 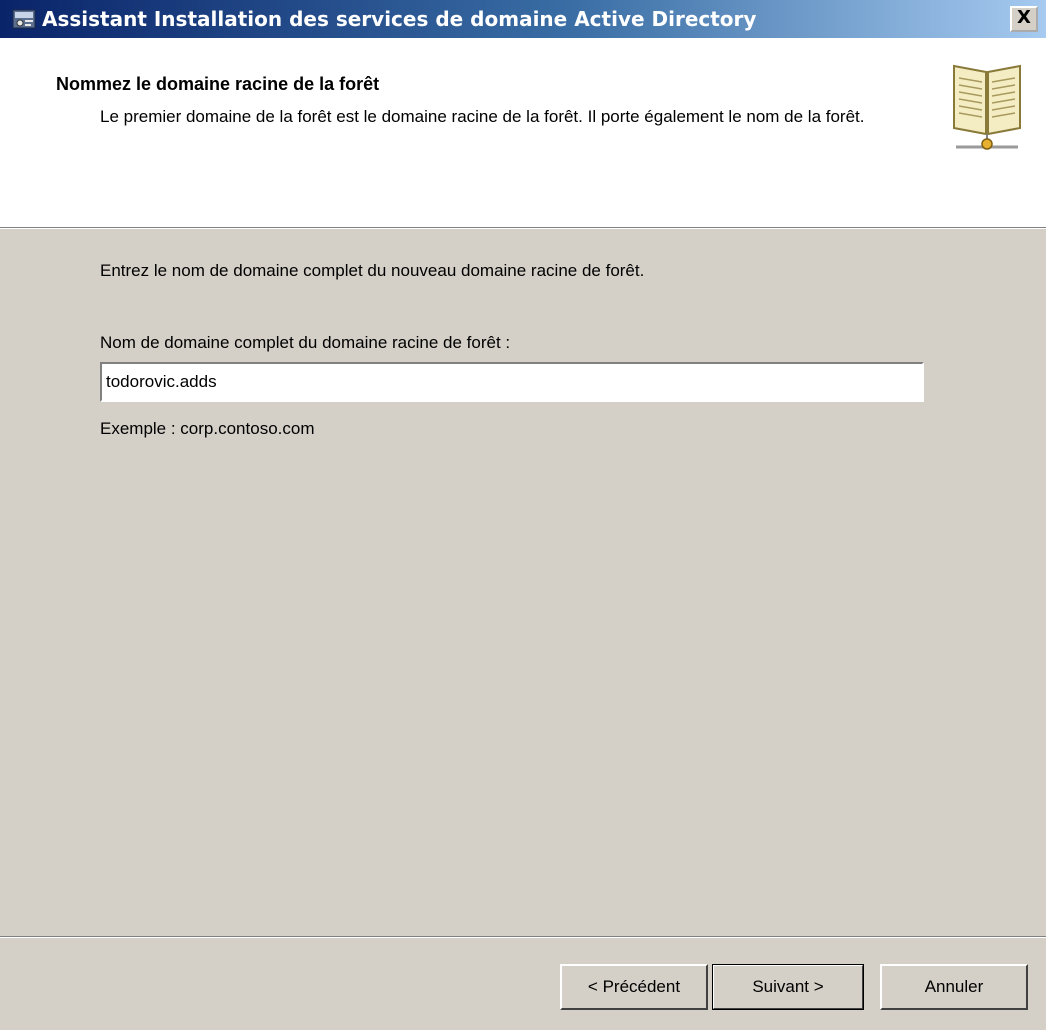 I want to click on footer-divider, so click(x=523, y=937).